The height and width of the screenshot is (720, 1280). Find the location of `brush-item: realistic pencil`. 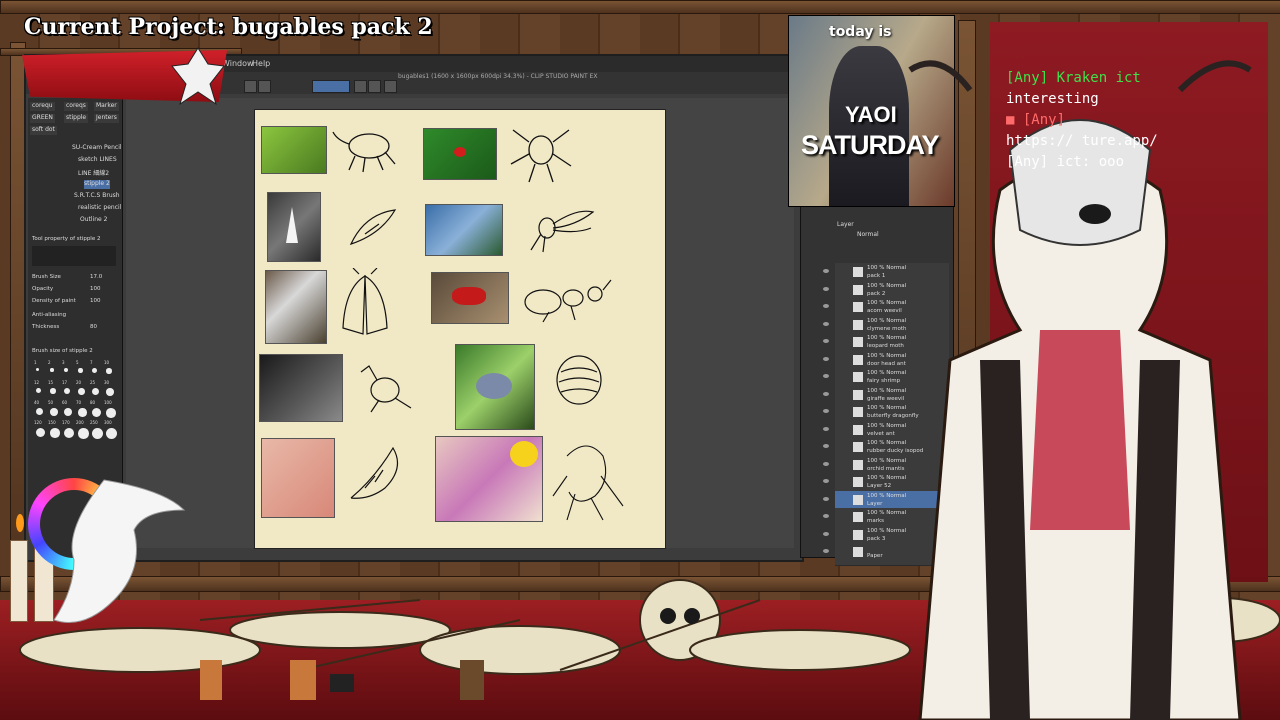

brush-item: realistic pencil is located at coordinates (99, 208).